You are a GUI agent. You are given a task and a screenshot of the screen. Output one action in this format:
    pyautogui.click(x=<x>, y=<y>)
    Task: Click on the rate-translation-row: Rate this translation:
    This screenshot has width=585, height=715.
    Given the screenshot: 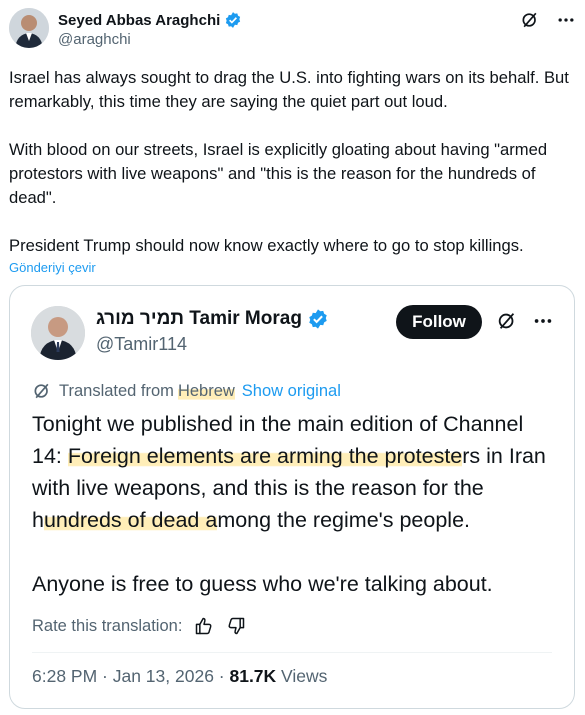 What is the action you would take?
    pyautogui.click(x=139, y=626)
    